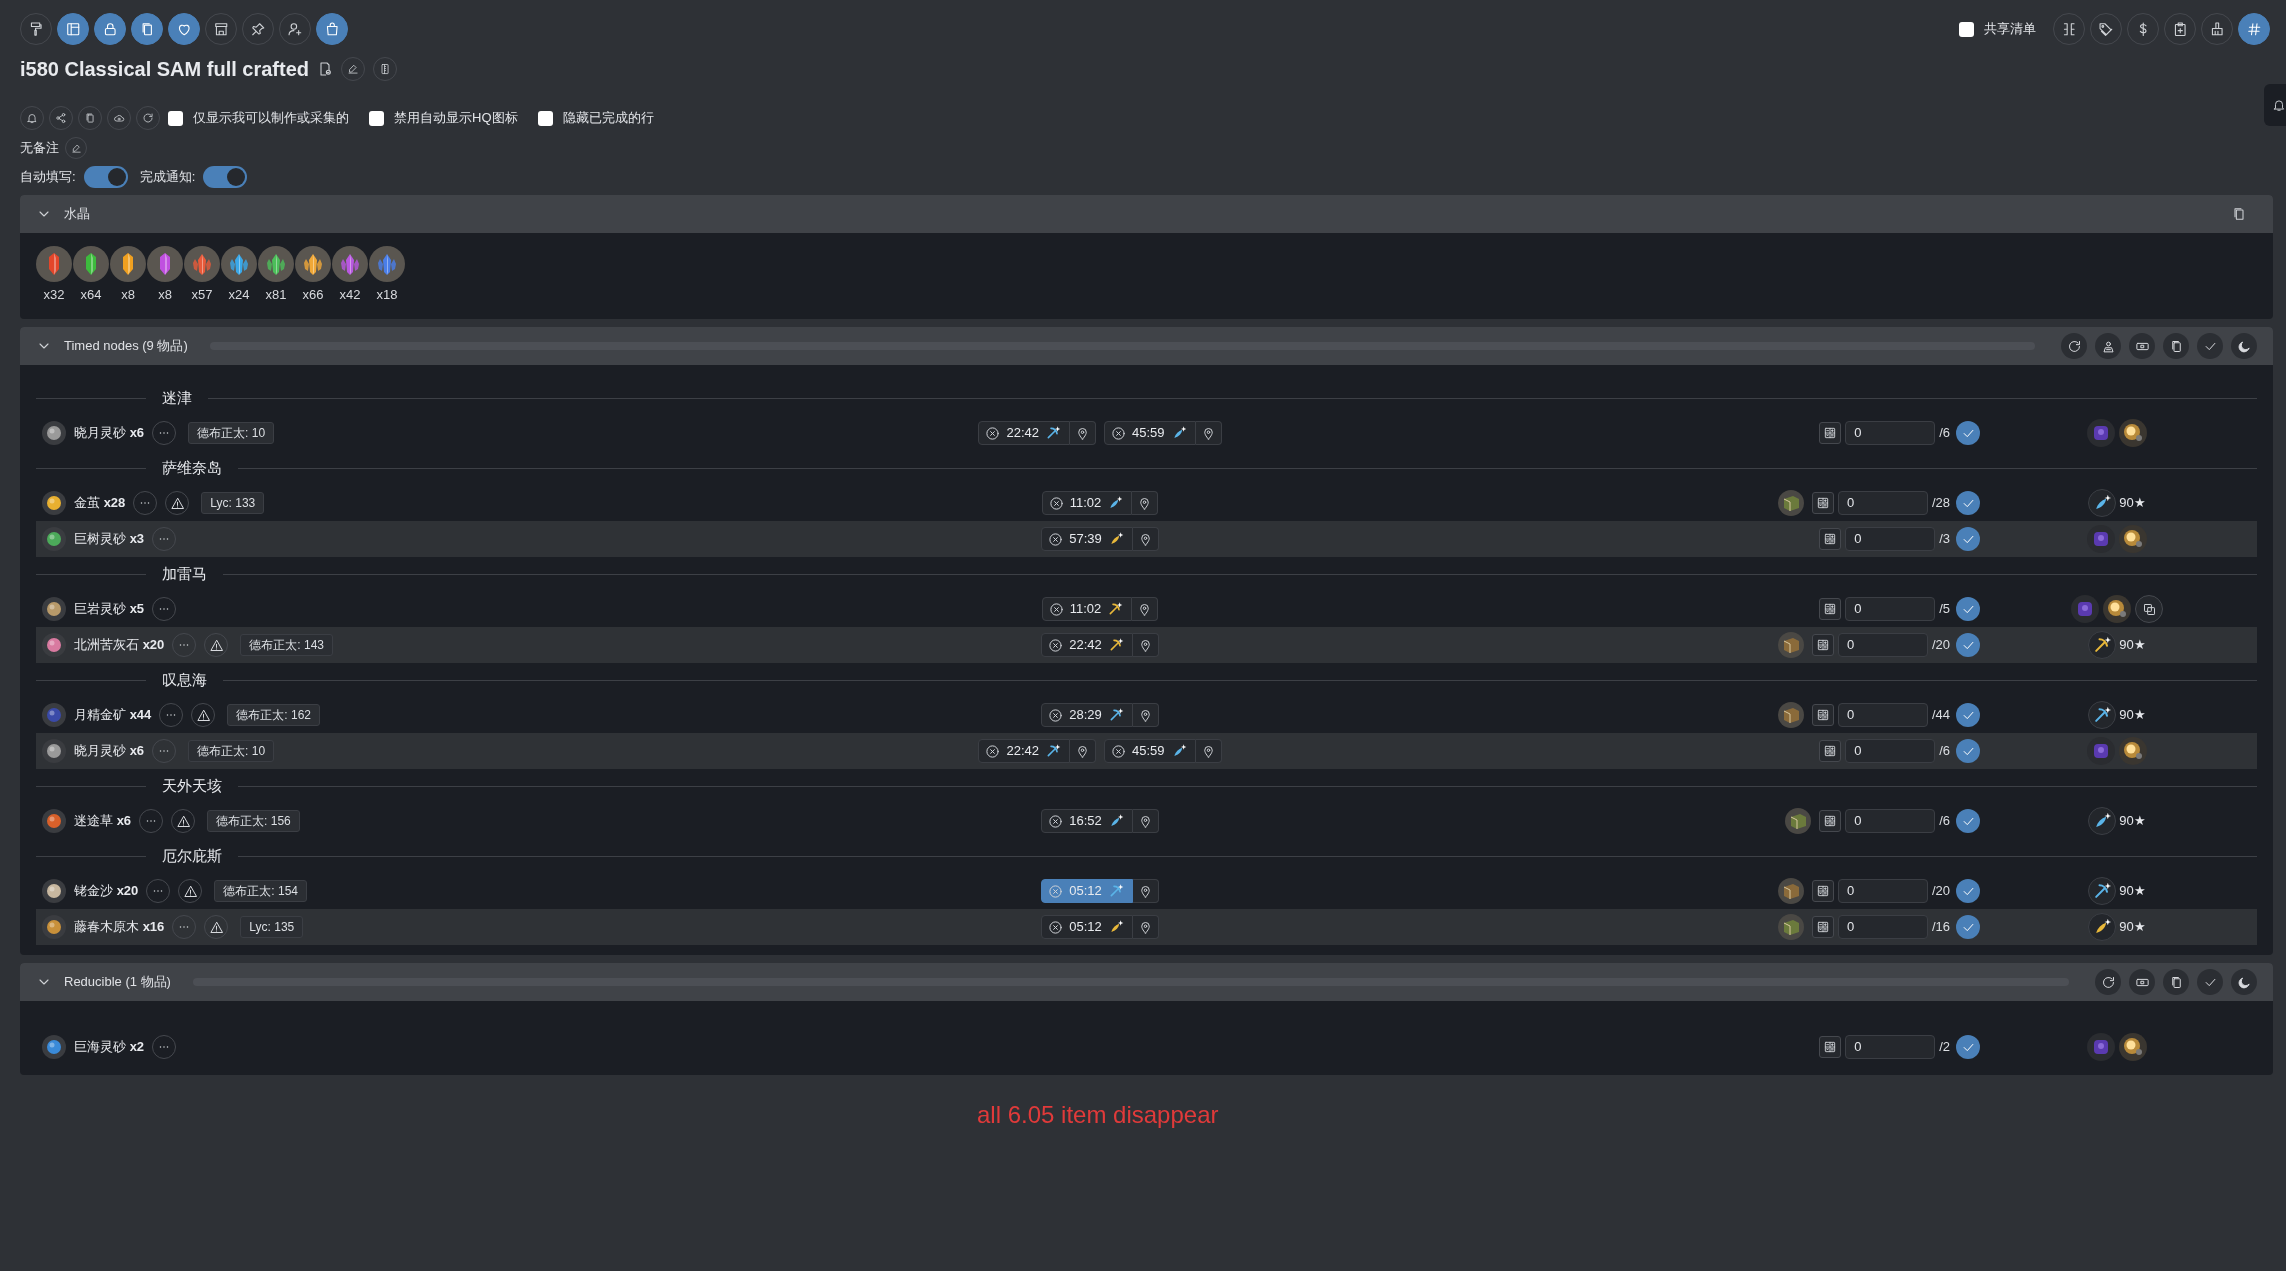  Describe the element at coordinates (1087, 821) in the screenshot. I see `timer-chip: 16:52` at that location.